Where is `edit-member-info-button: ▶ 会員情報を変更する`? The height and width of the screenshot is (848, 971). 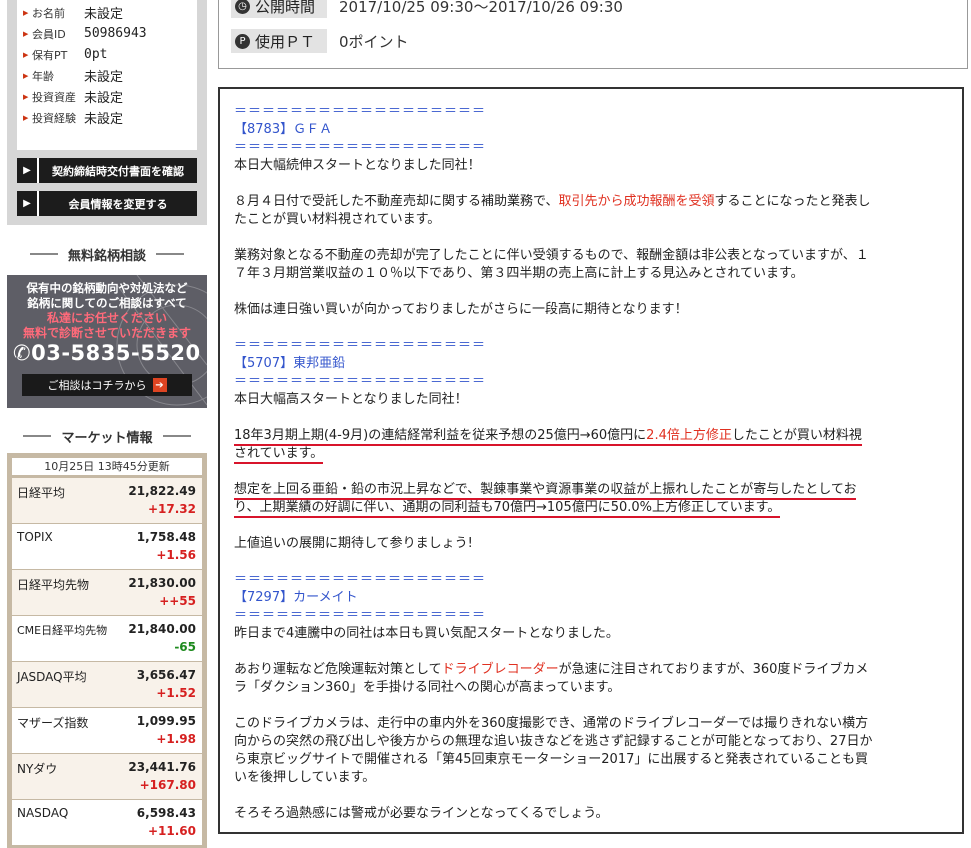 edit-member-info-button: ▶ 会員情報を変更する is located at coordinates (107, 203).